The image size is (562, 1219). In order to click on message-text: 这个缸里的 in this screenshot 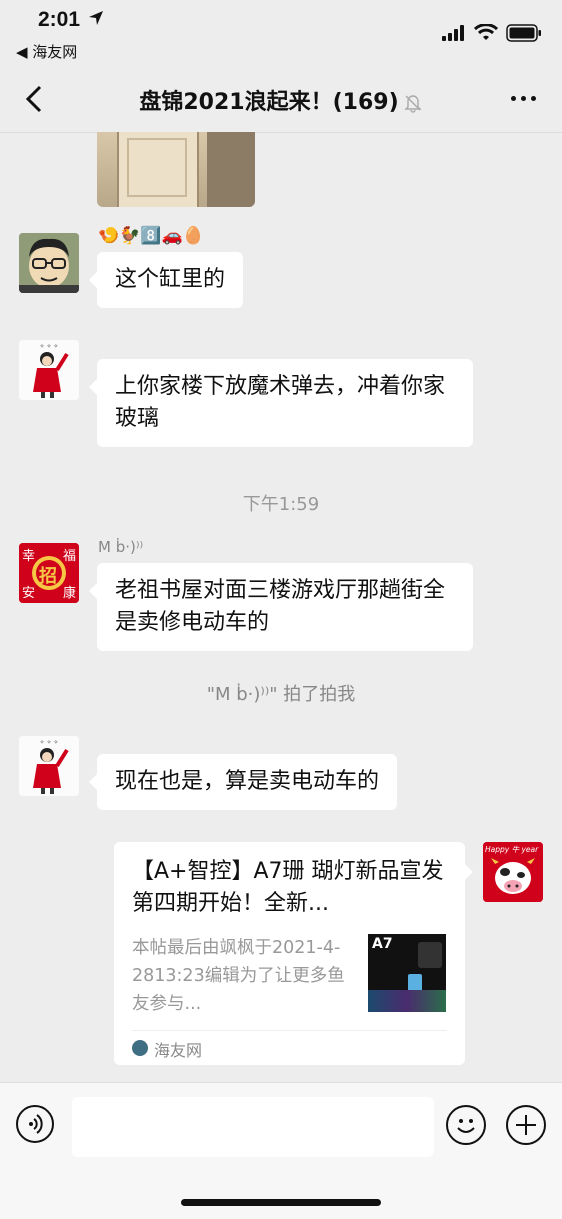, I will do `click(170, 279)`.